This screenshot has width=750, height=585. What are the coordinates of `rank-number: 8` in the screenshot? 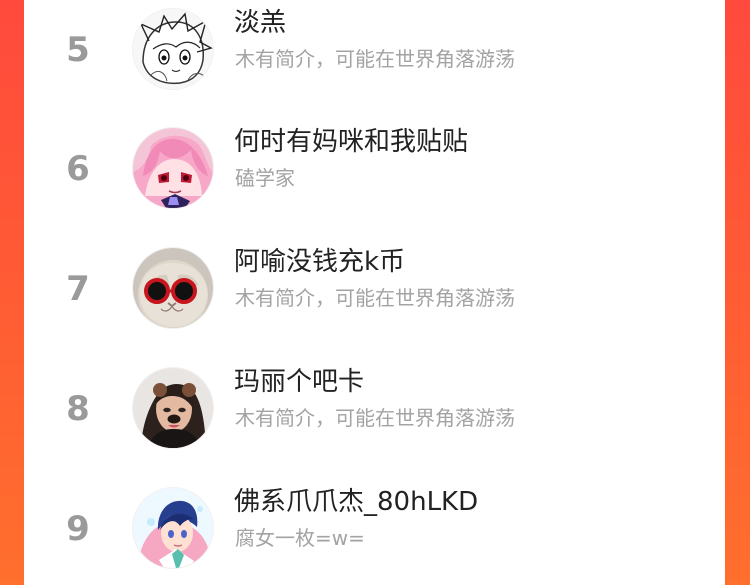 It's located at (78, 409).